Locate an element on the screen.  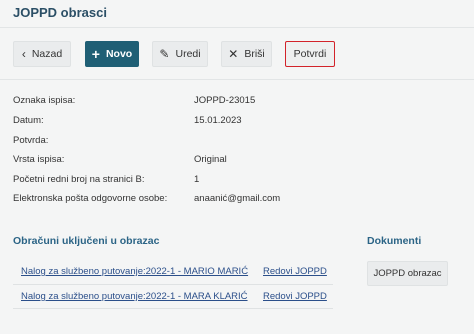
calculations-title: Obračuni uključeni u obrazac is located at coordinates (86, 241).